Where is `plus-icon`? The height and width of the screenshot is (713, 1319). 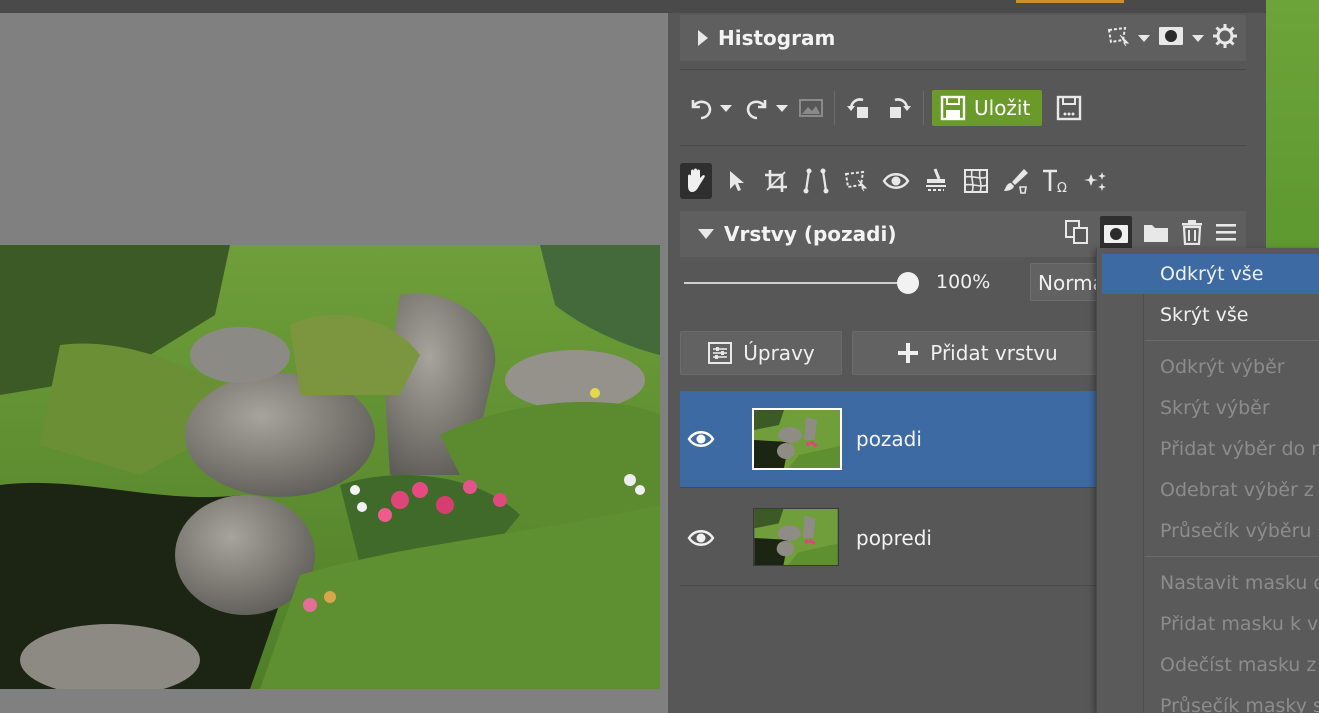 plus-icon is located at coordinates (908, 353).